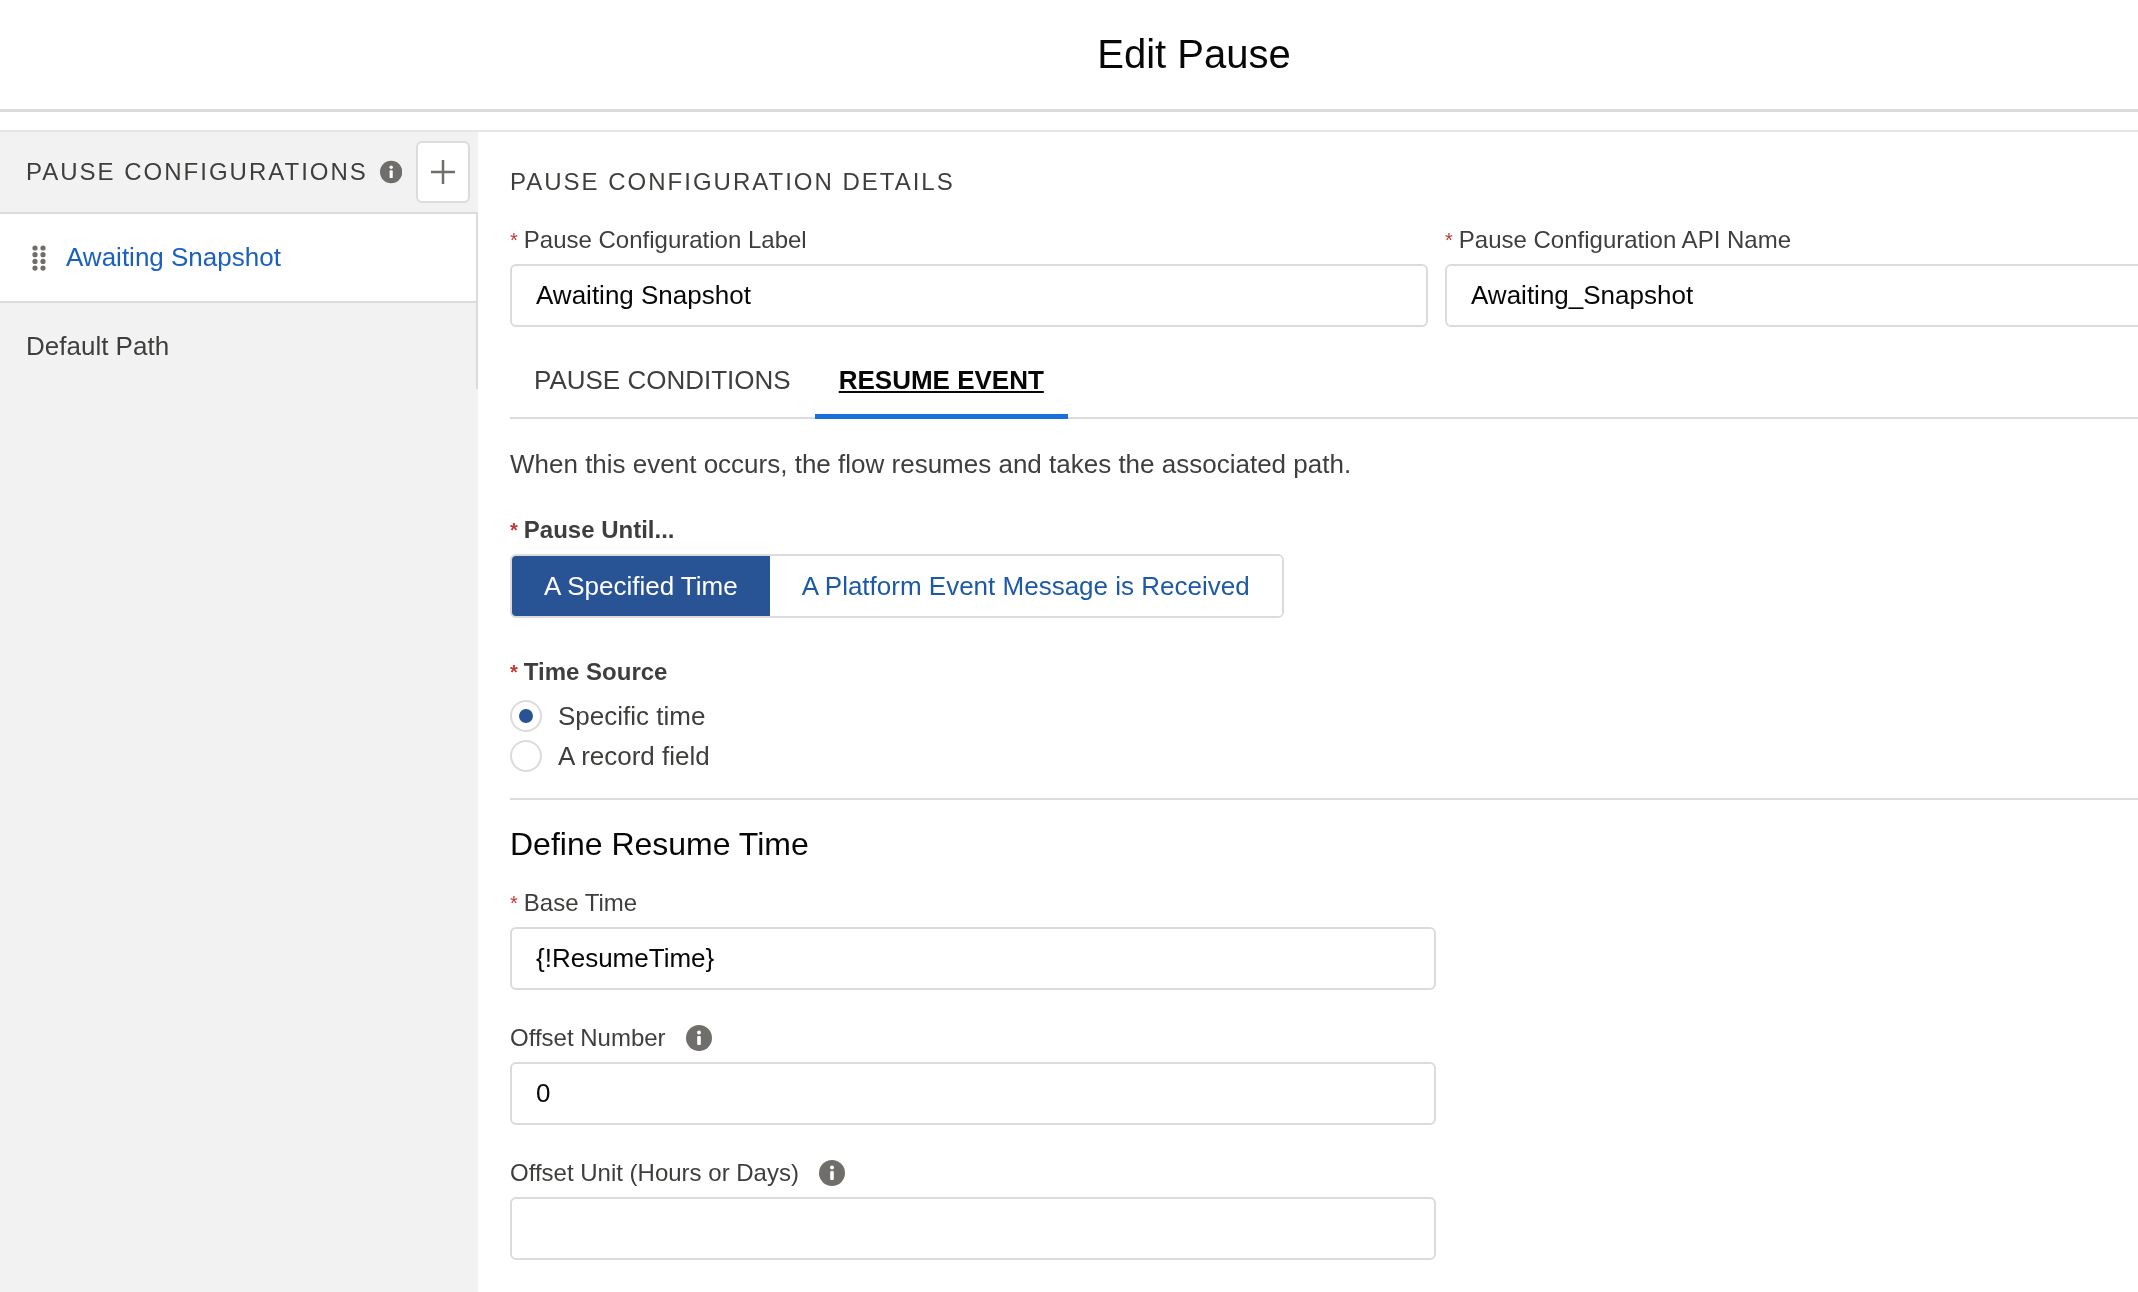 The image size is (2138, 1292). What do you see at coordinates (1791, 295) in the screenshot?
I see `text-field: Awaiting_Snapshot` at bounding box center [1791, 295].